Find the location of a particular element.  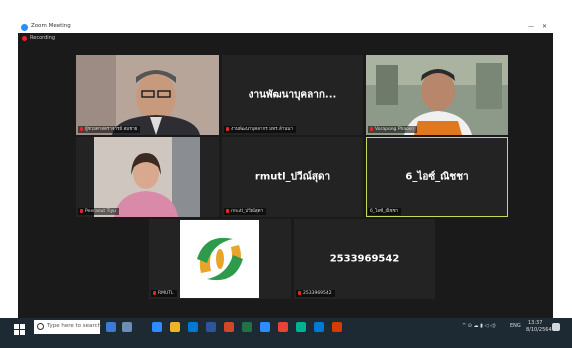

participant-tile-7: RMUTL is located at coordinates (220, 259).